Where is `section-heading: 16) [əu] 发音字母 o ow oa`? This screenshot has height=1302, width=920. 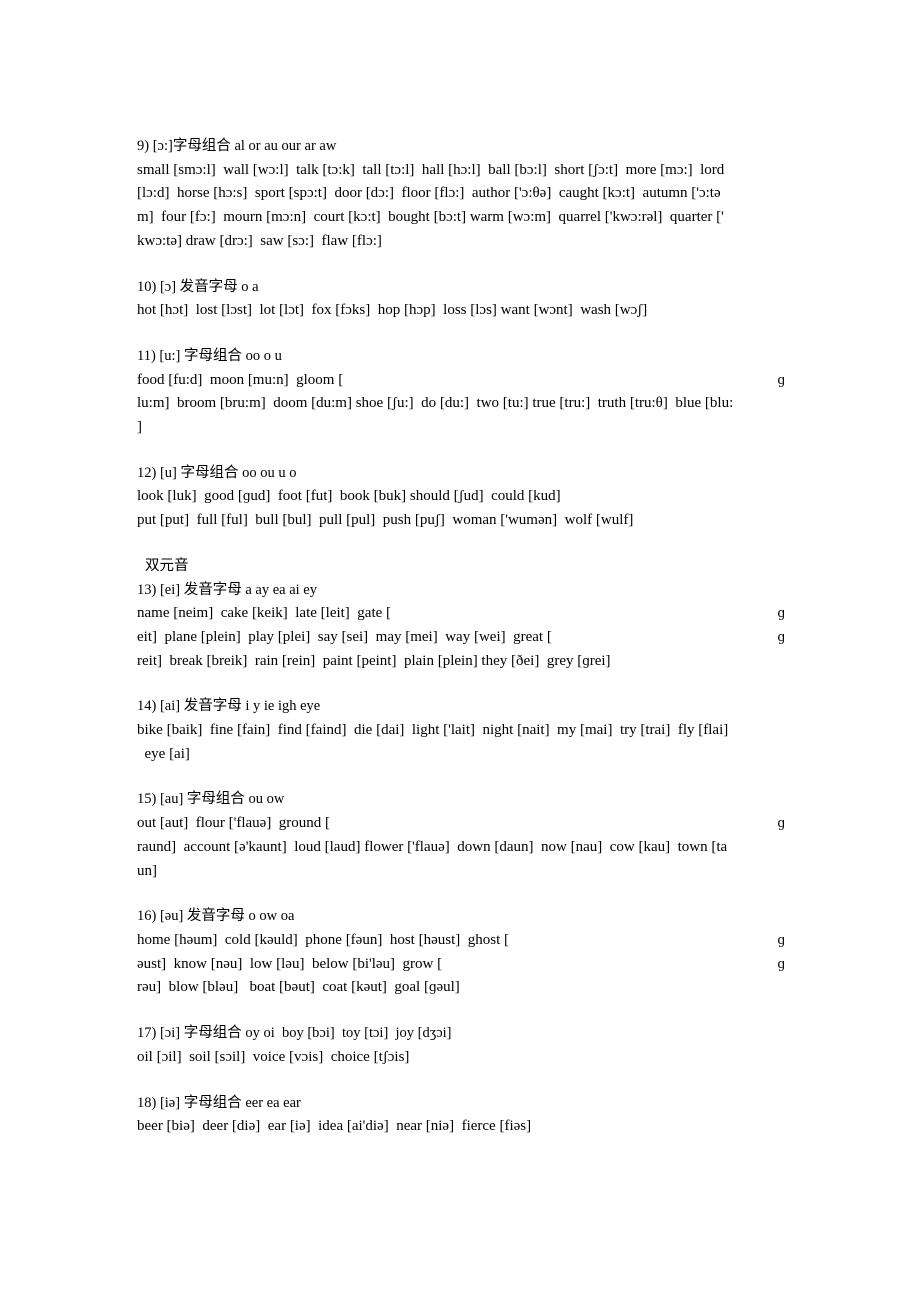 section-heading: 16) [əu] 发音字母 o ow oa is located at coordinates (216, 916).